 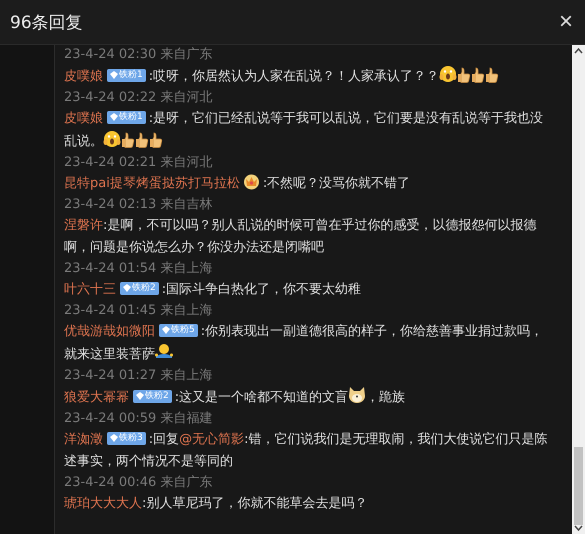 I want to click on comment-text: 狼爱大幂幂 铁粉2 :这又是一个啥都不知道的文盲 ，跪族, so click(x=308, y=397).